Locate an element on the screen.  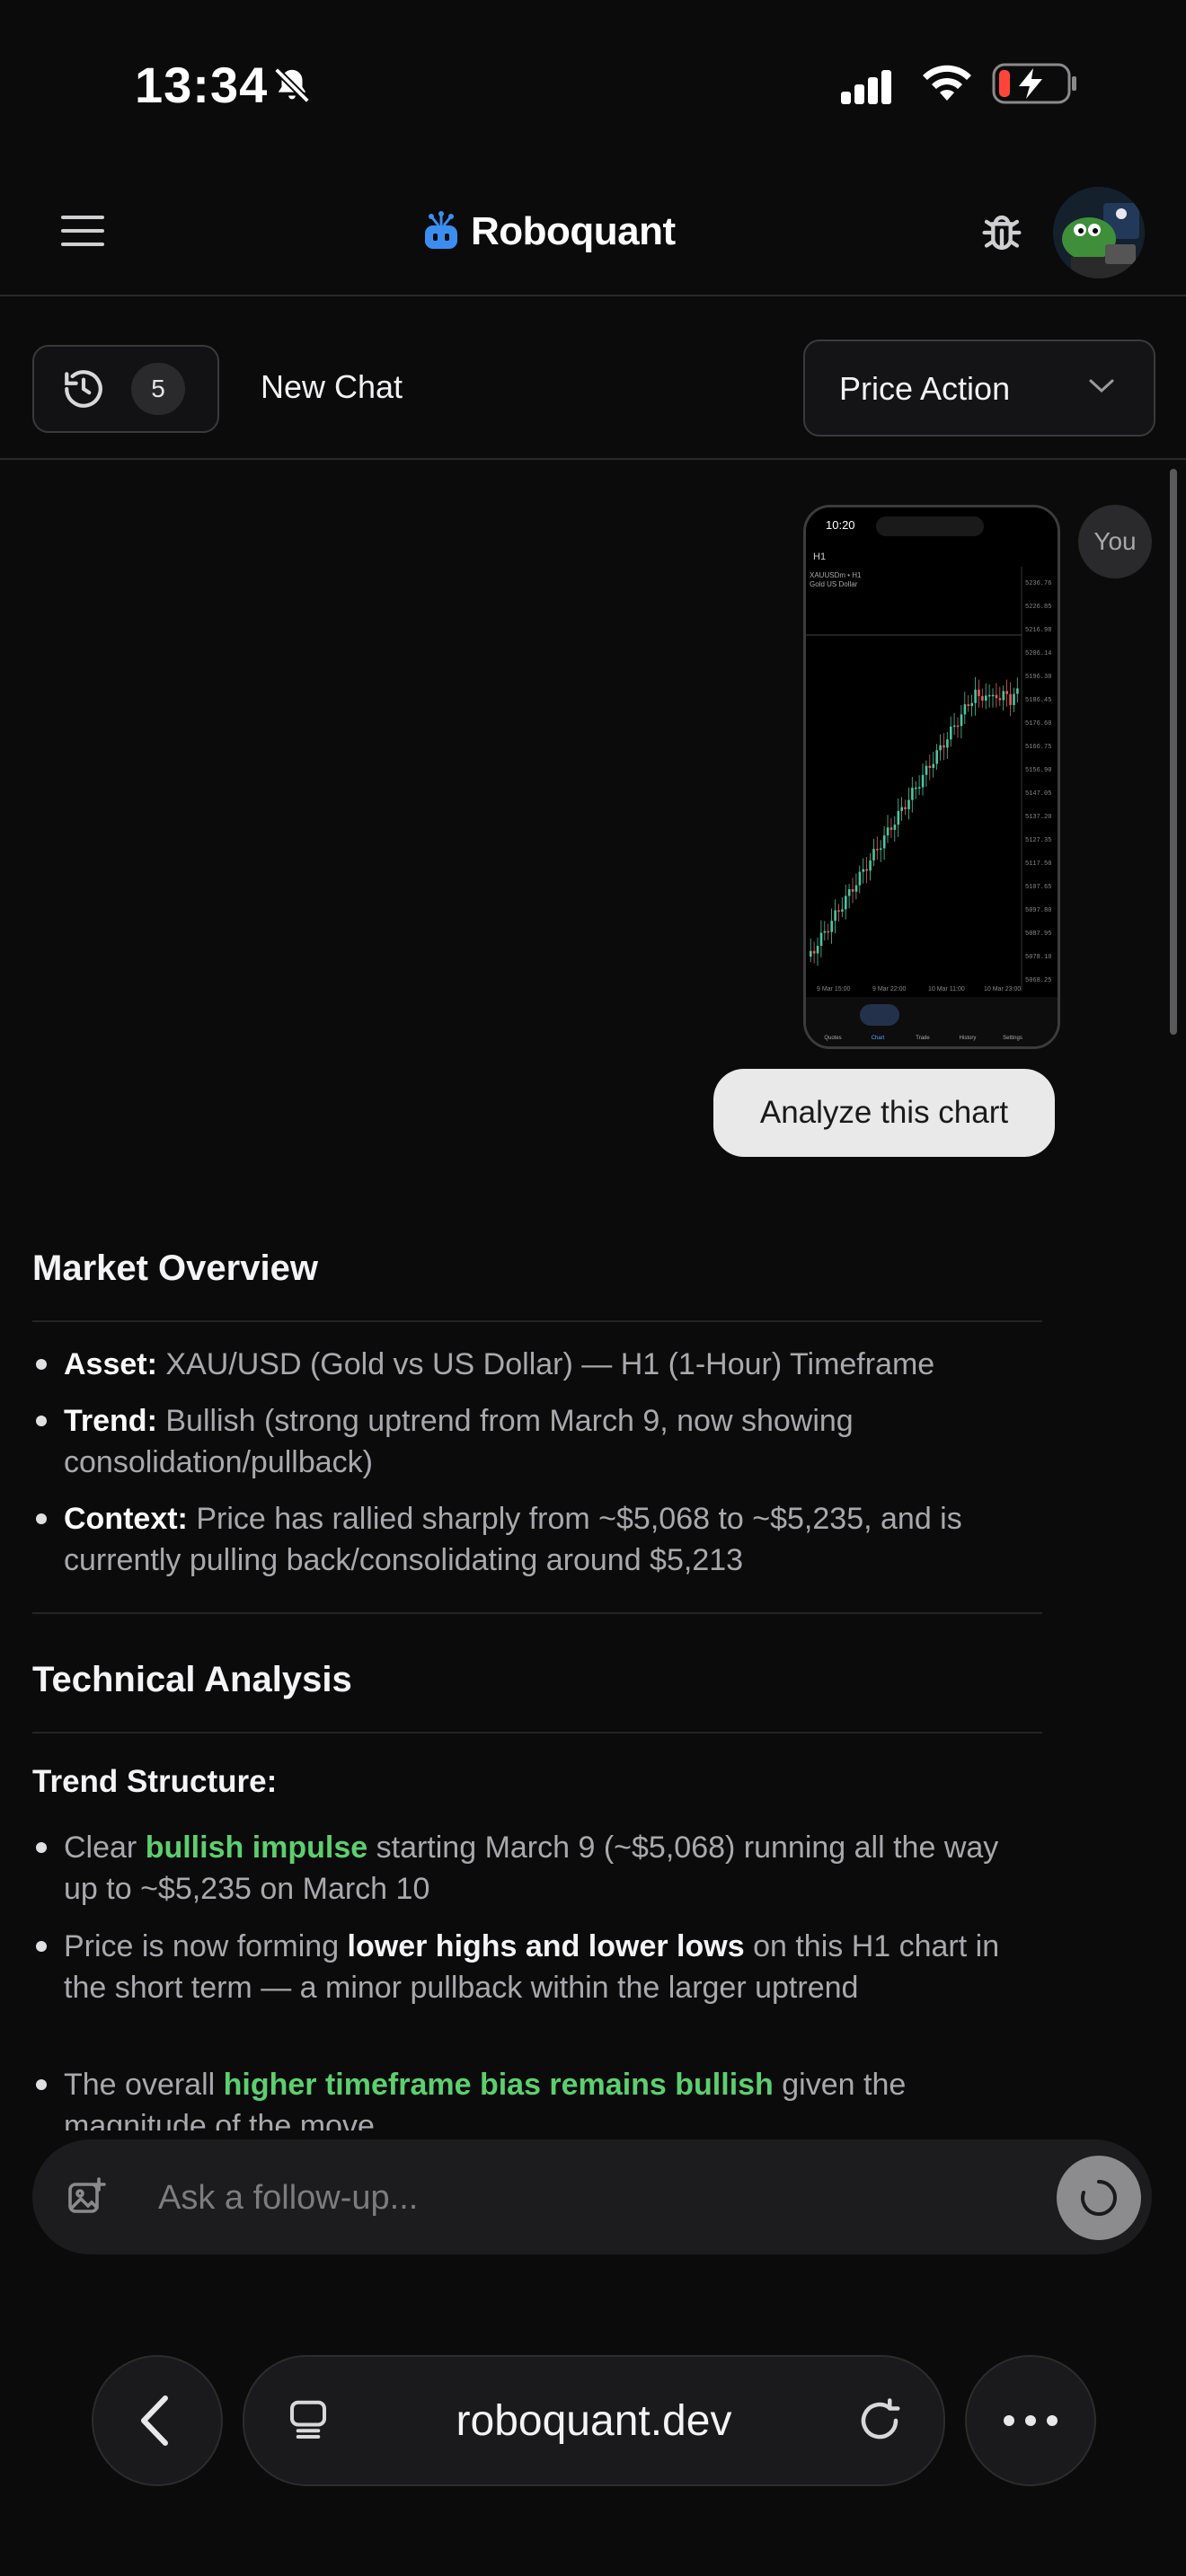
thumb-description: Gold US Dollar is located at coordinates (834, 584).